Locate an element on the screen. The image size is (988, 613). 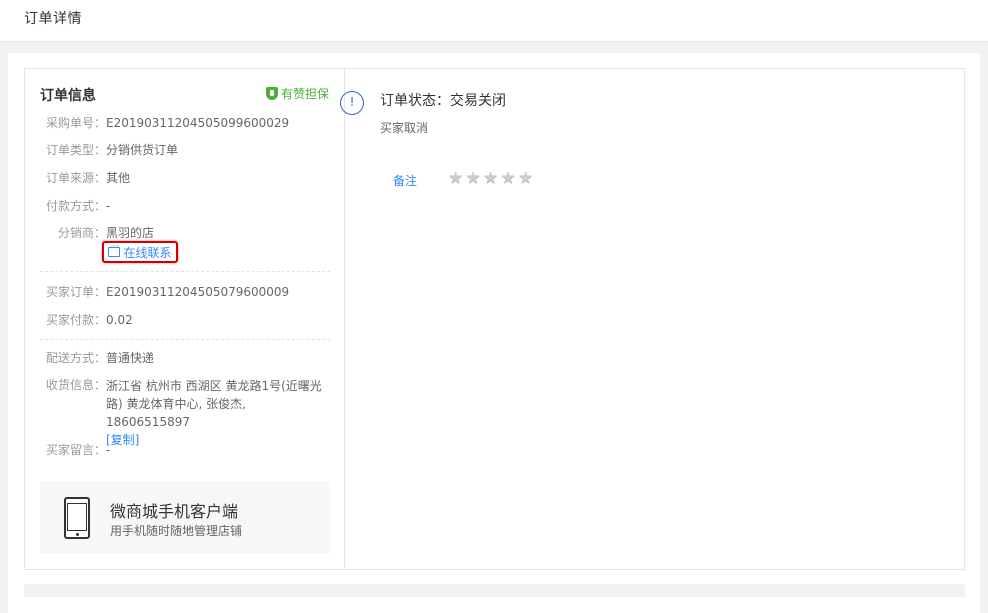
buyer-message-value: - is located at coordinates (108, 450).